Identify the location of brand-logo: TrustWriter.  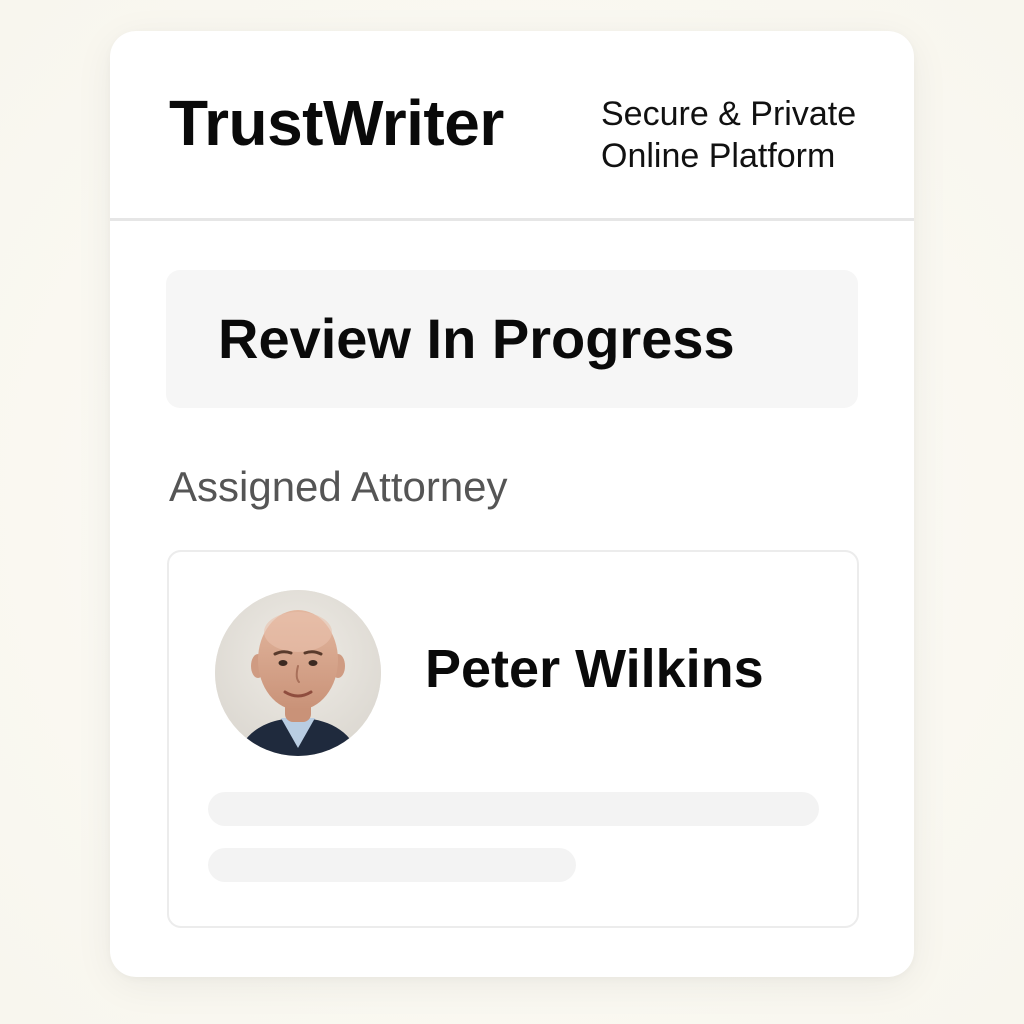
(336, 123).